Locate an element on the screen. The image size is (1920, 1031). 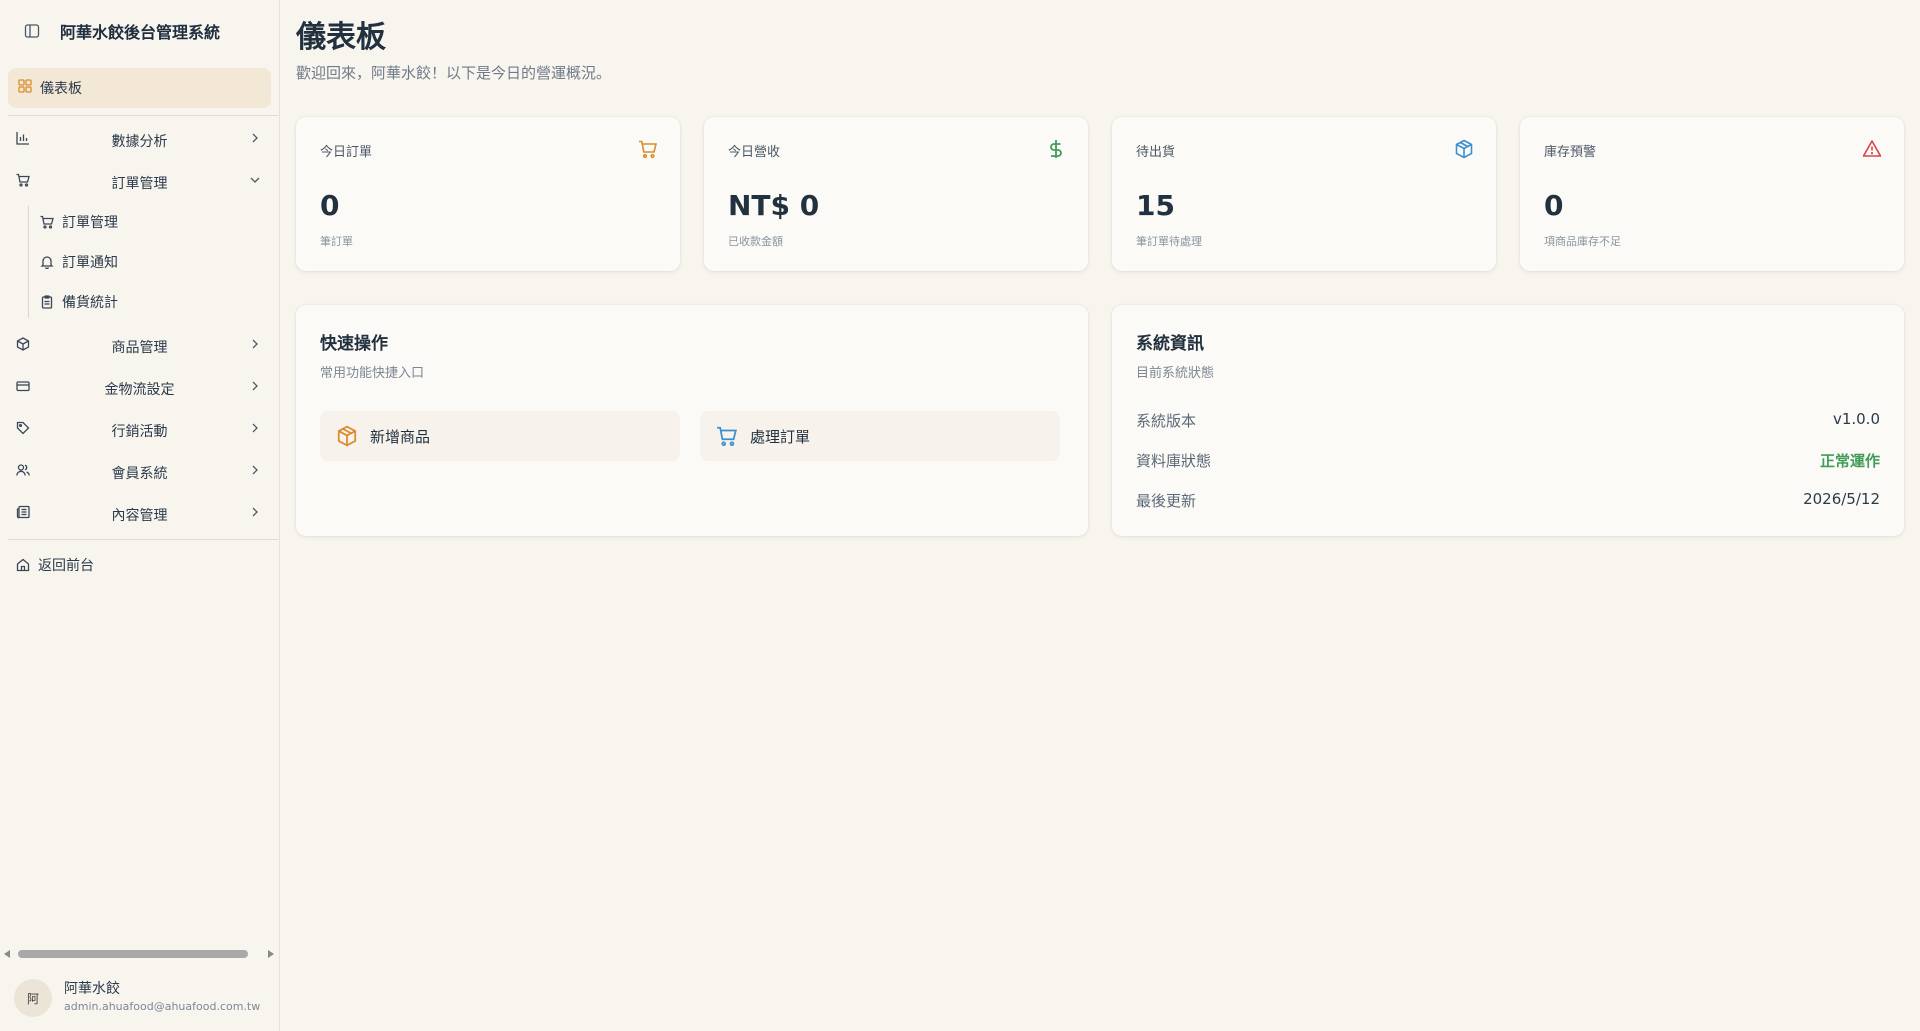
sidebar-subitem-order-notifications: 訂單通知 is located at coordinates (79, 262).